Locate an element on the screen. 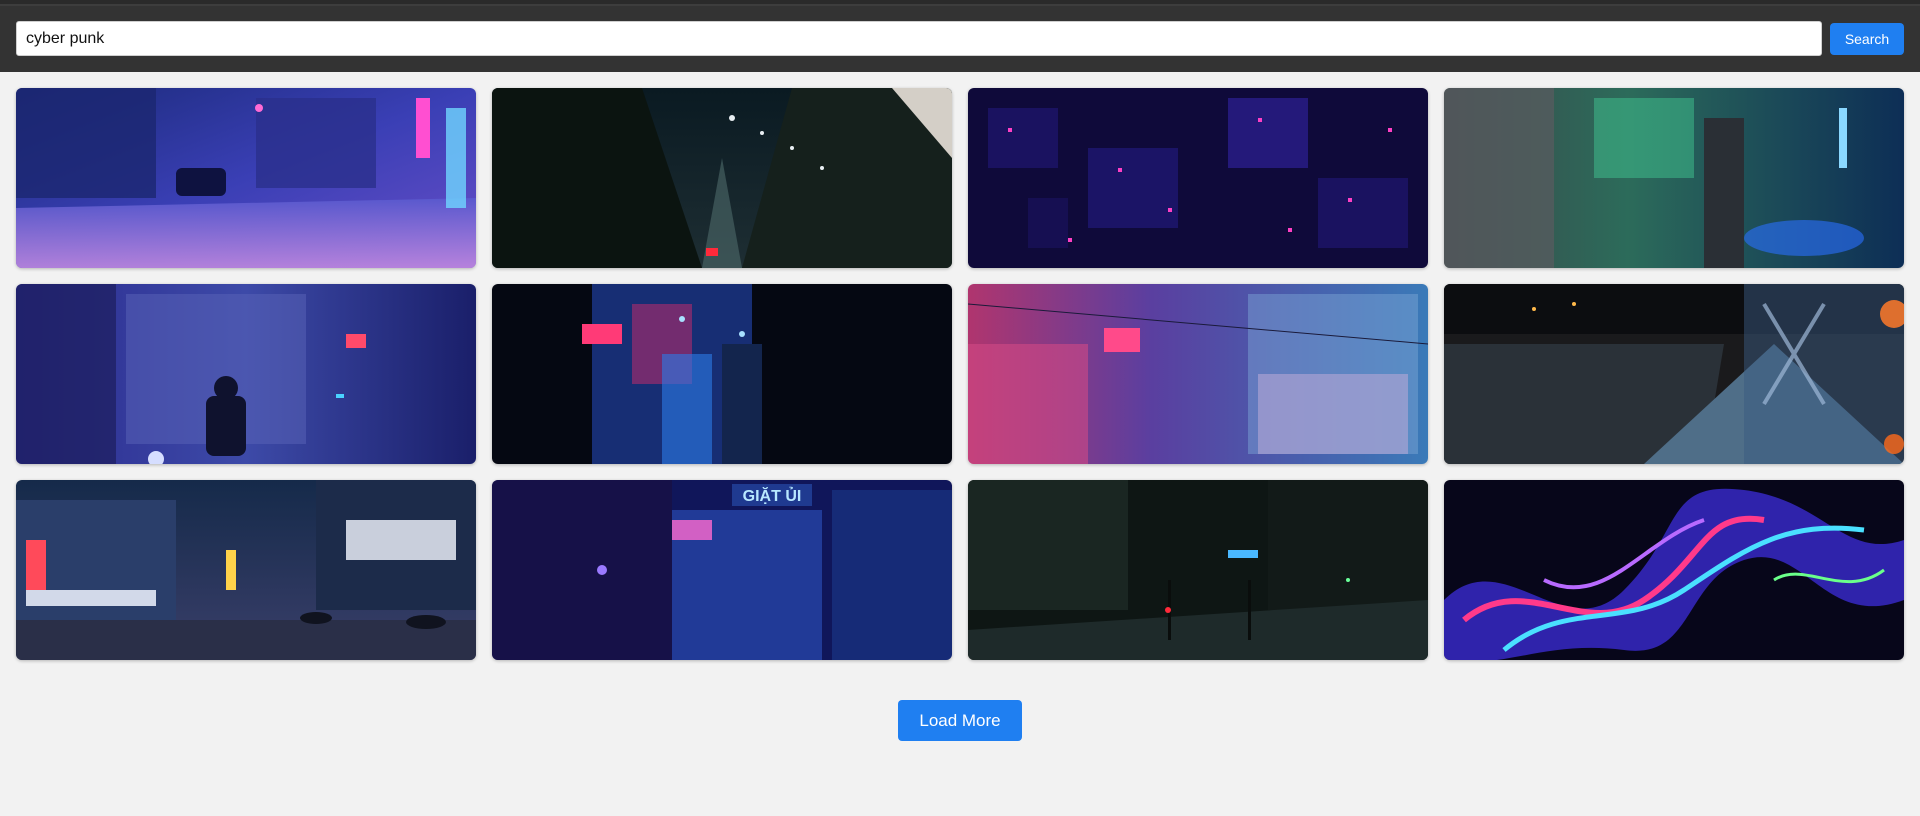 This screenshot has height=816, width=1920. load-more-button: Load More is located at coordinates (960, 720).